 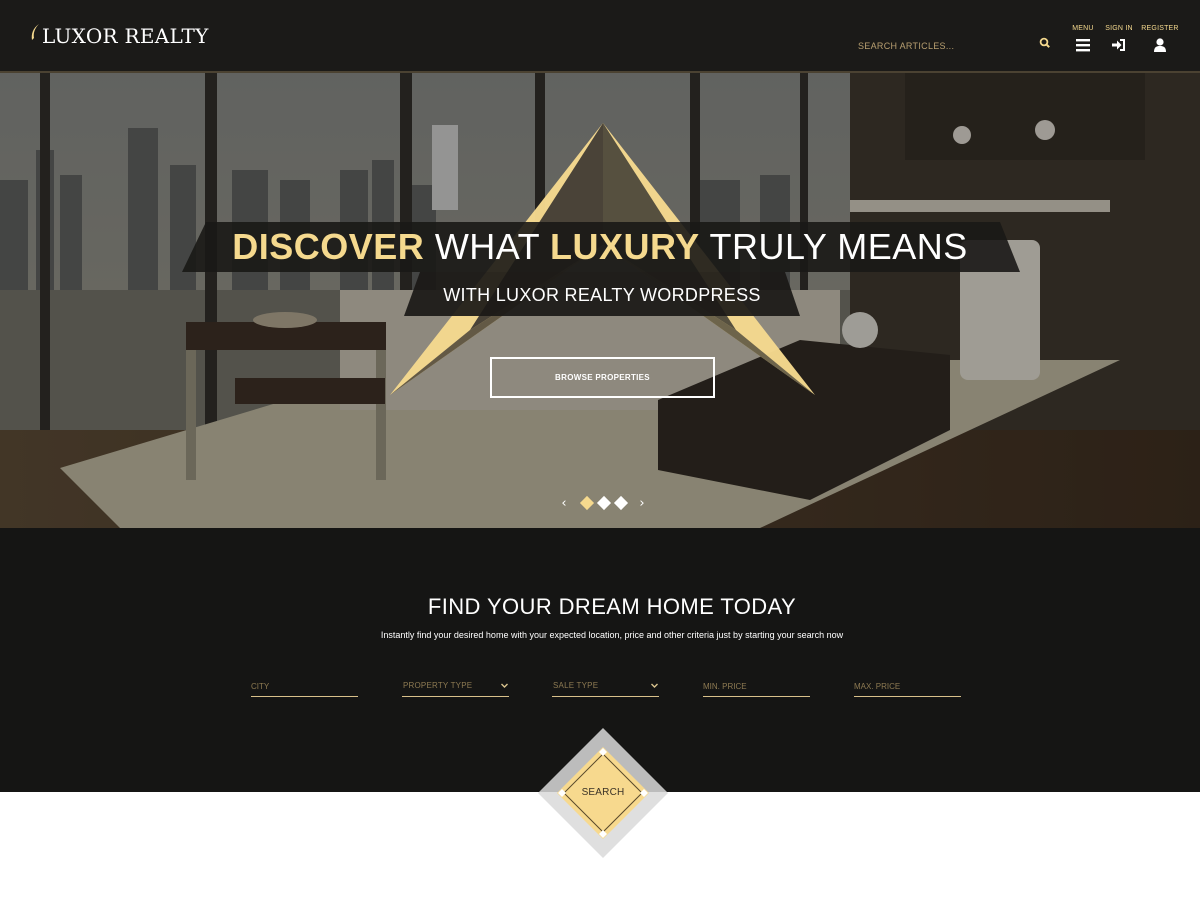 I want to click on sale-type-label: SALE TYPE, so click(x=576, y=685).